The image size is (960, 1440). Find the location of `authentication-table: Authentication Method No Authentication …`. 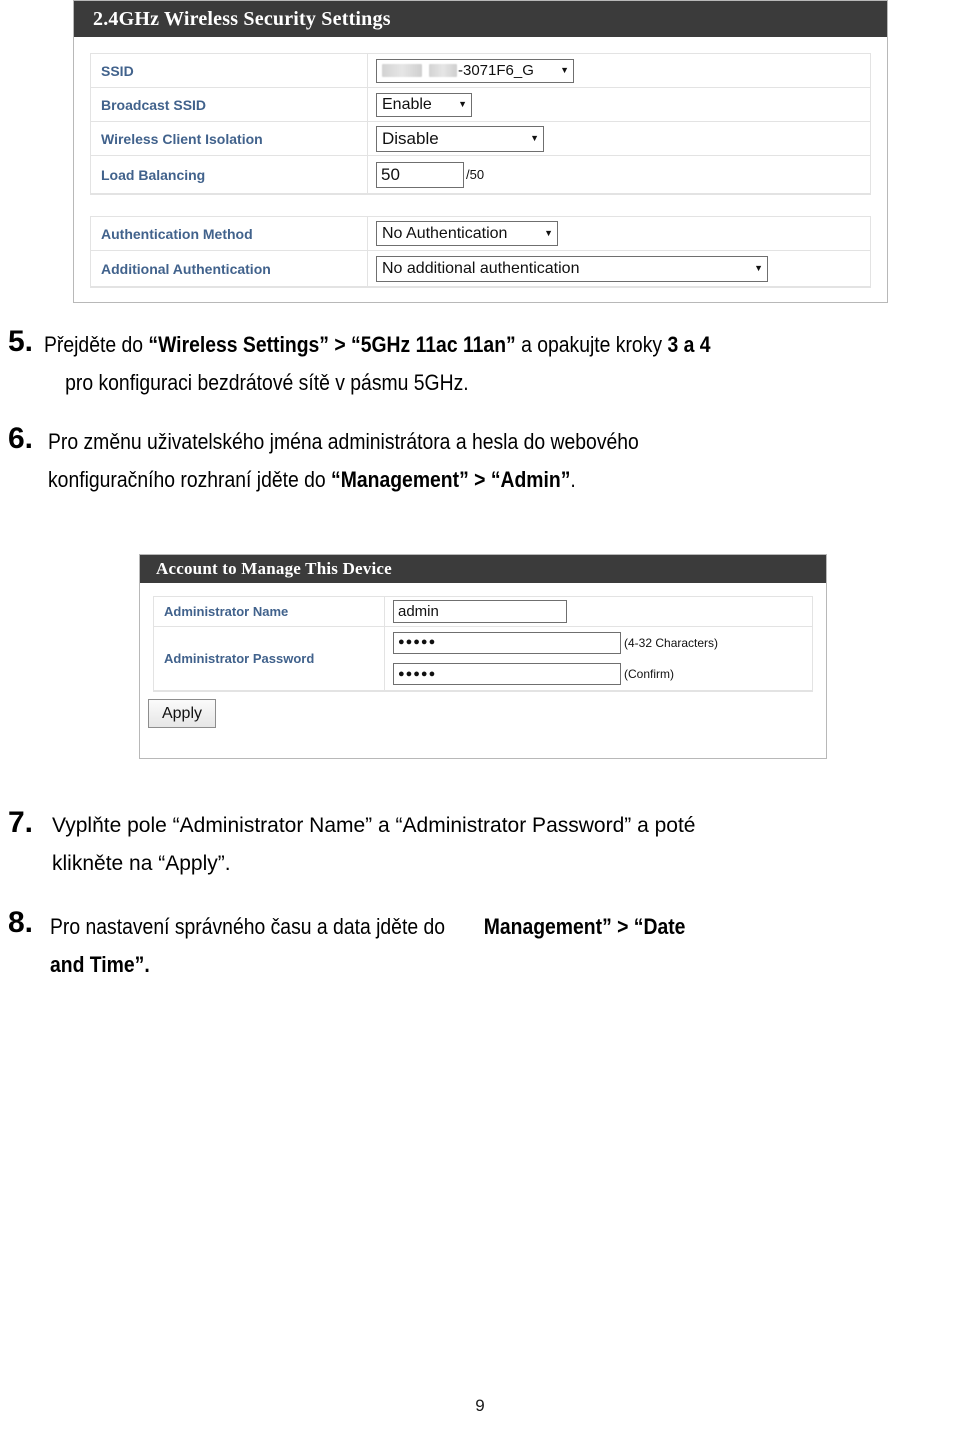

authentication-table: Authentication Method No Authentication … is located at coordinates (480, 252).